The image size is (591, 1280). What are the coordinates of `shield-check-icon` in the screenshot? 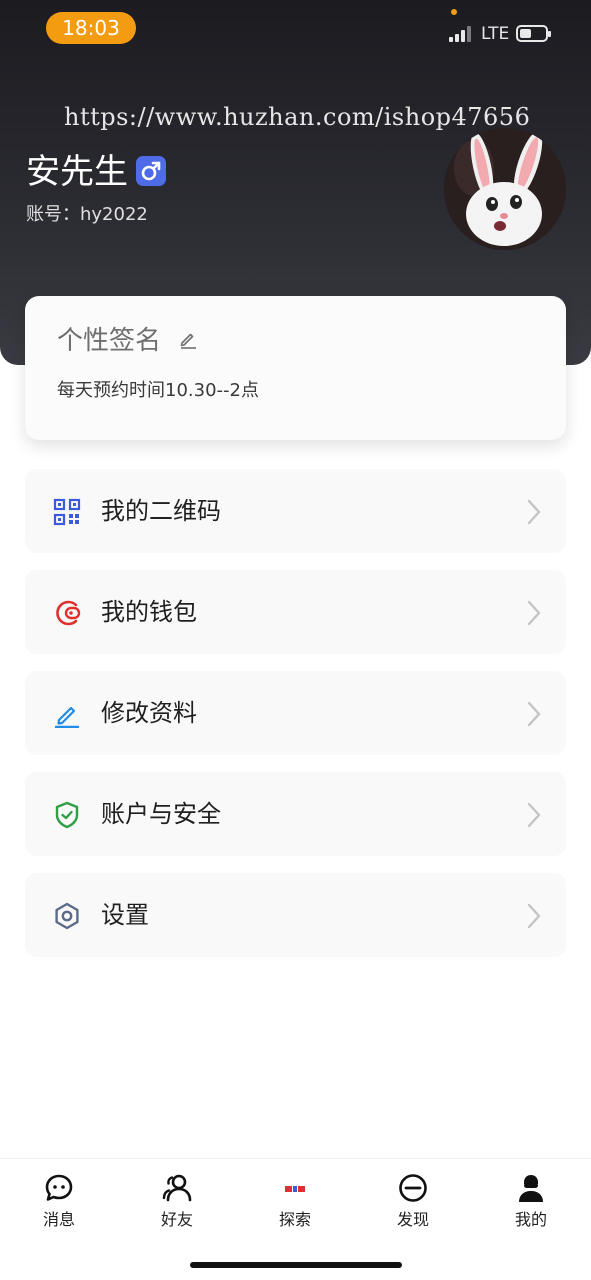 It's located at (67, 815).